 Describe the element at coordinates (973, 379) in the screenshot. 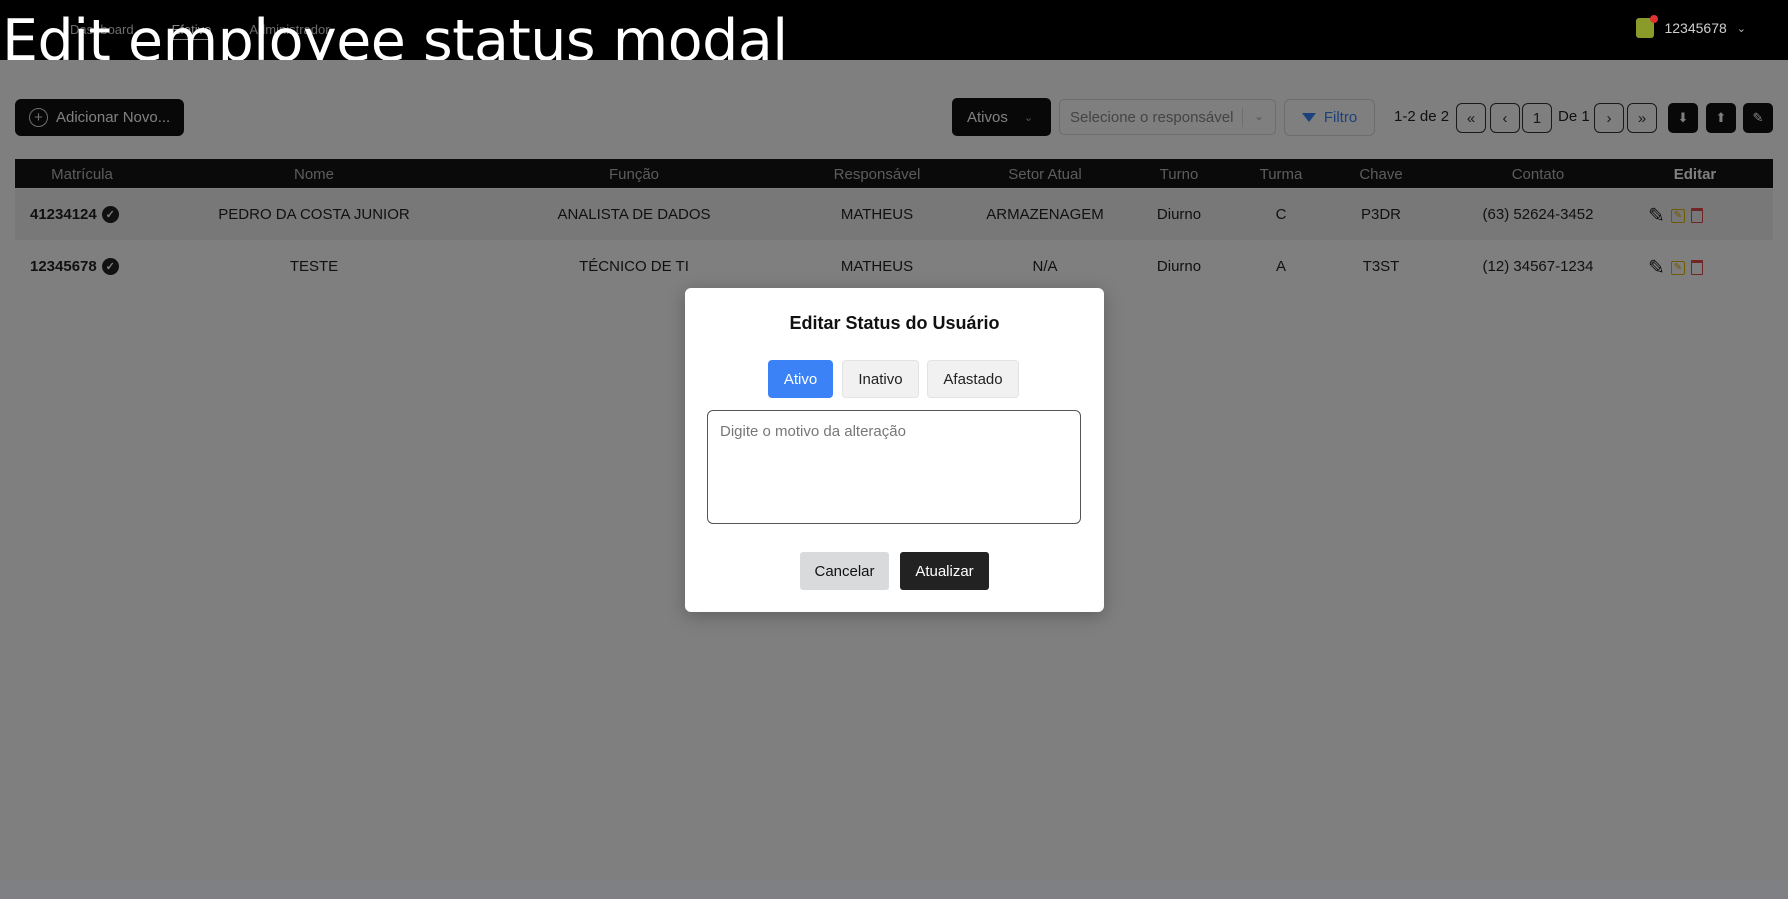

I see `status-option-afastado: Afastado` at that location.